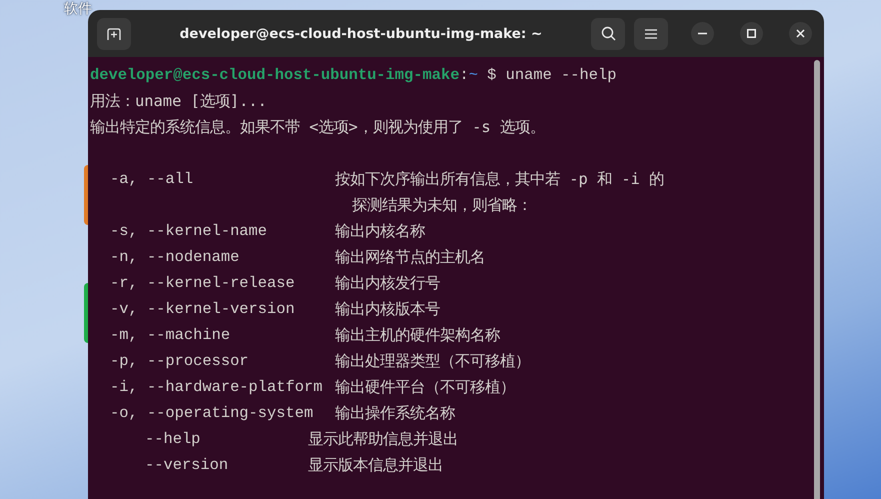 This screenshot has width=881, height=499. Describe the element at coordinates (172, 439) in the screenshot. I see `option-name: --help` at that location.